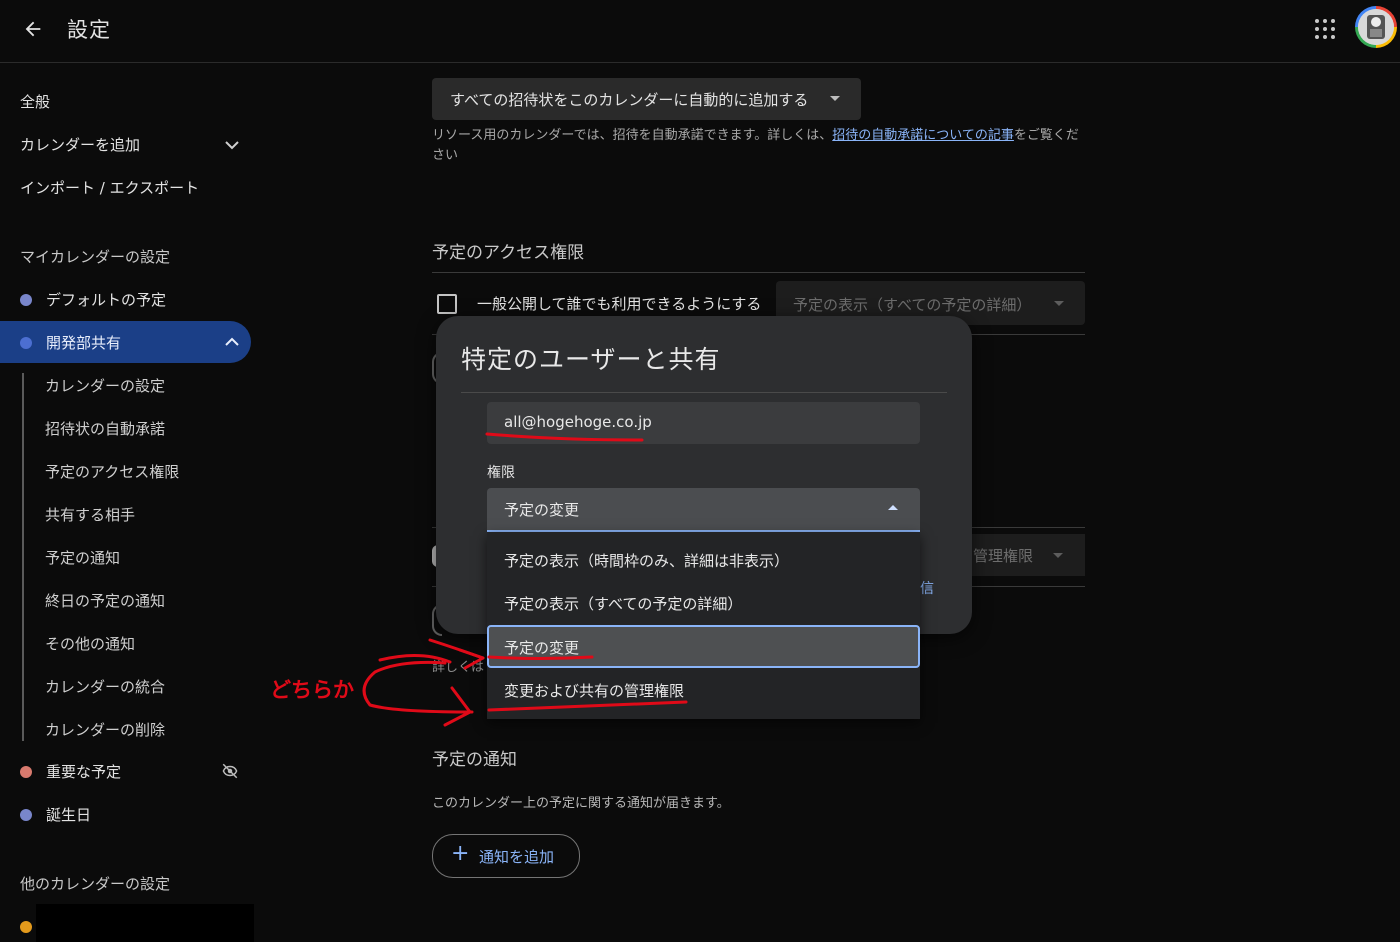 Image resolution: width=1400 pixels, height=942 pixels. I want to click on sidebar-item-general: 全般, so click(35, 101).